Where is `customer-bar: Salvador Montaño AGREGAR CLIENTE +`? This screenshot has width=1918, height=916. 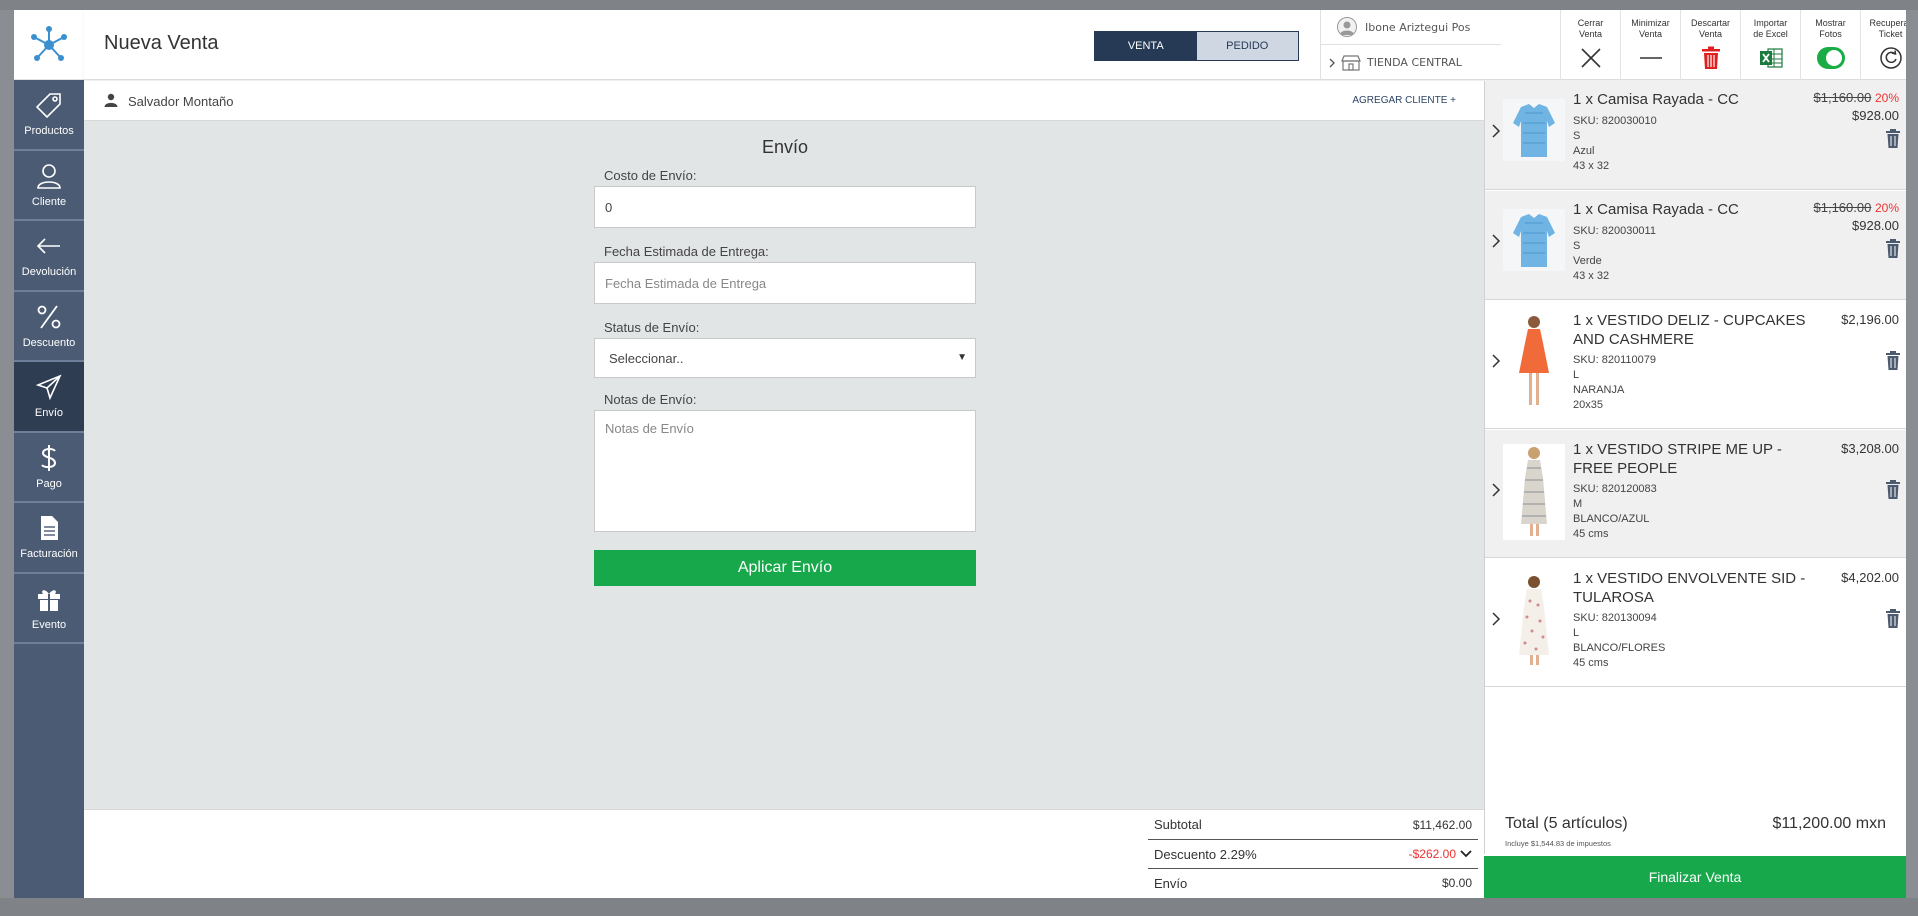
customer-bar: Salvador Montaño AGREGAR CLIENTE + is located at coordinates (784, 101).